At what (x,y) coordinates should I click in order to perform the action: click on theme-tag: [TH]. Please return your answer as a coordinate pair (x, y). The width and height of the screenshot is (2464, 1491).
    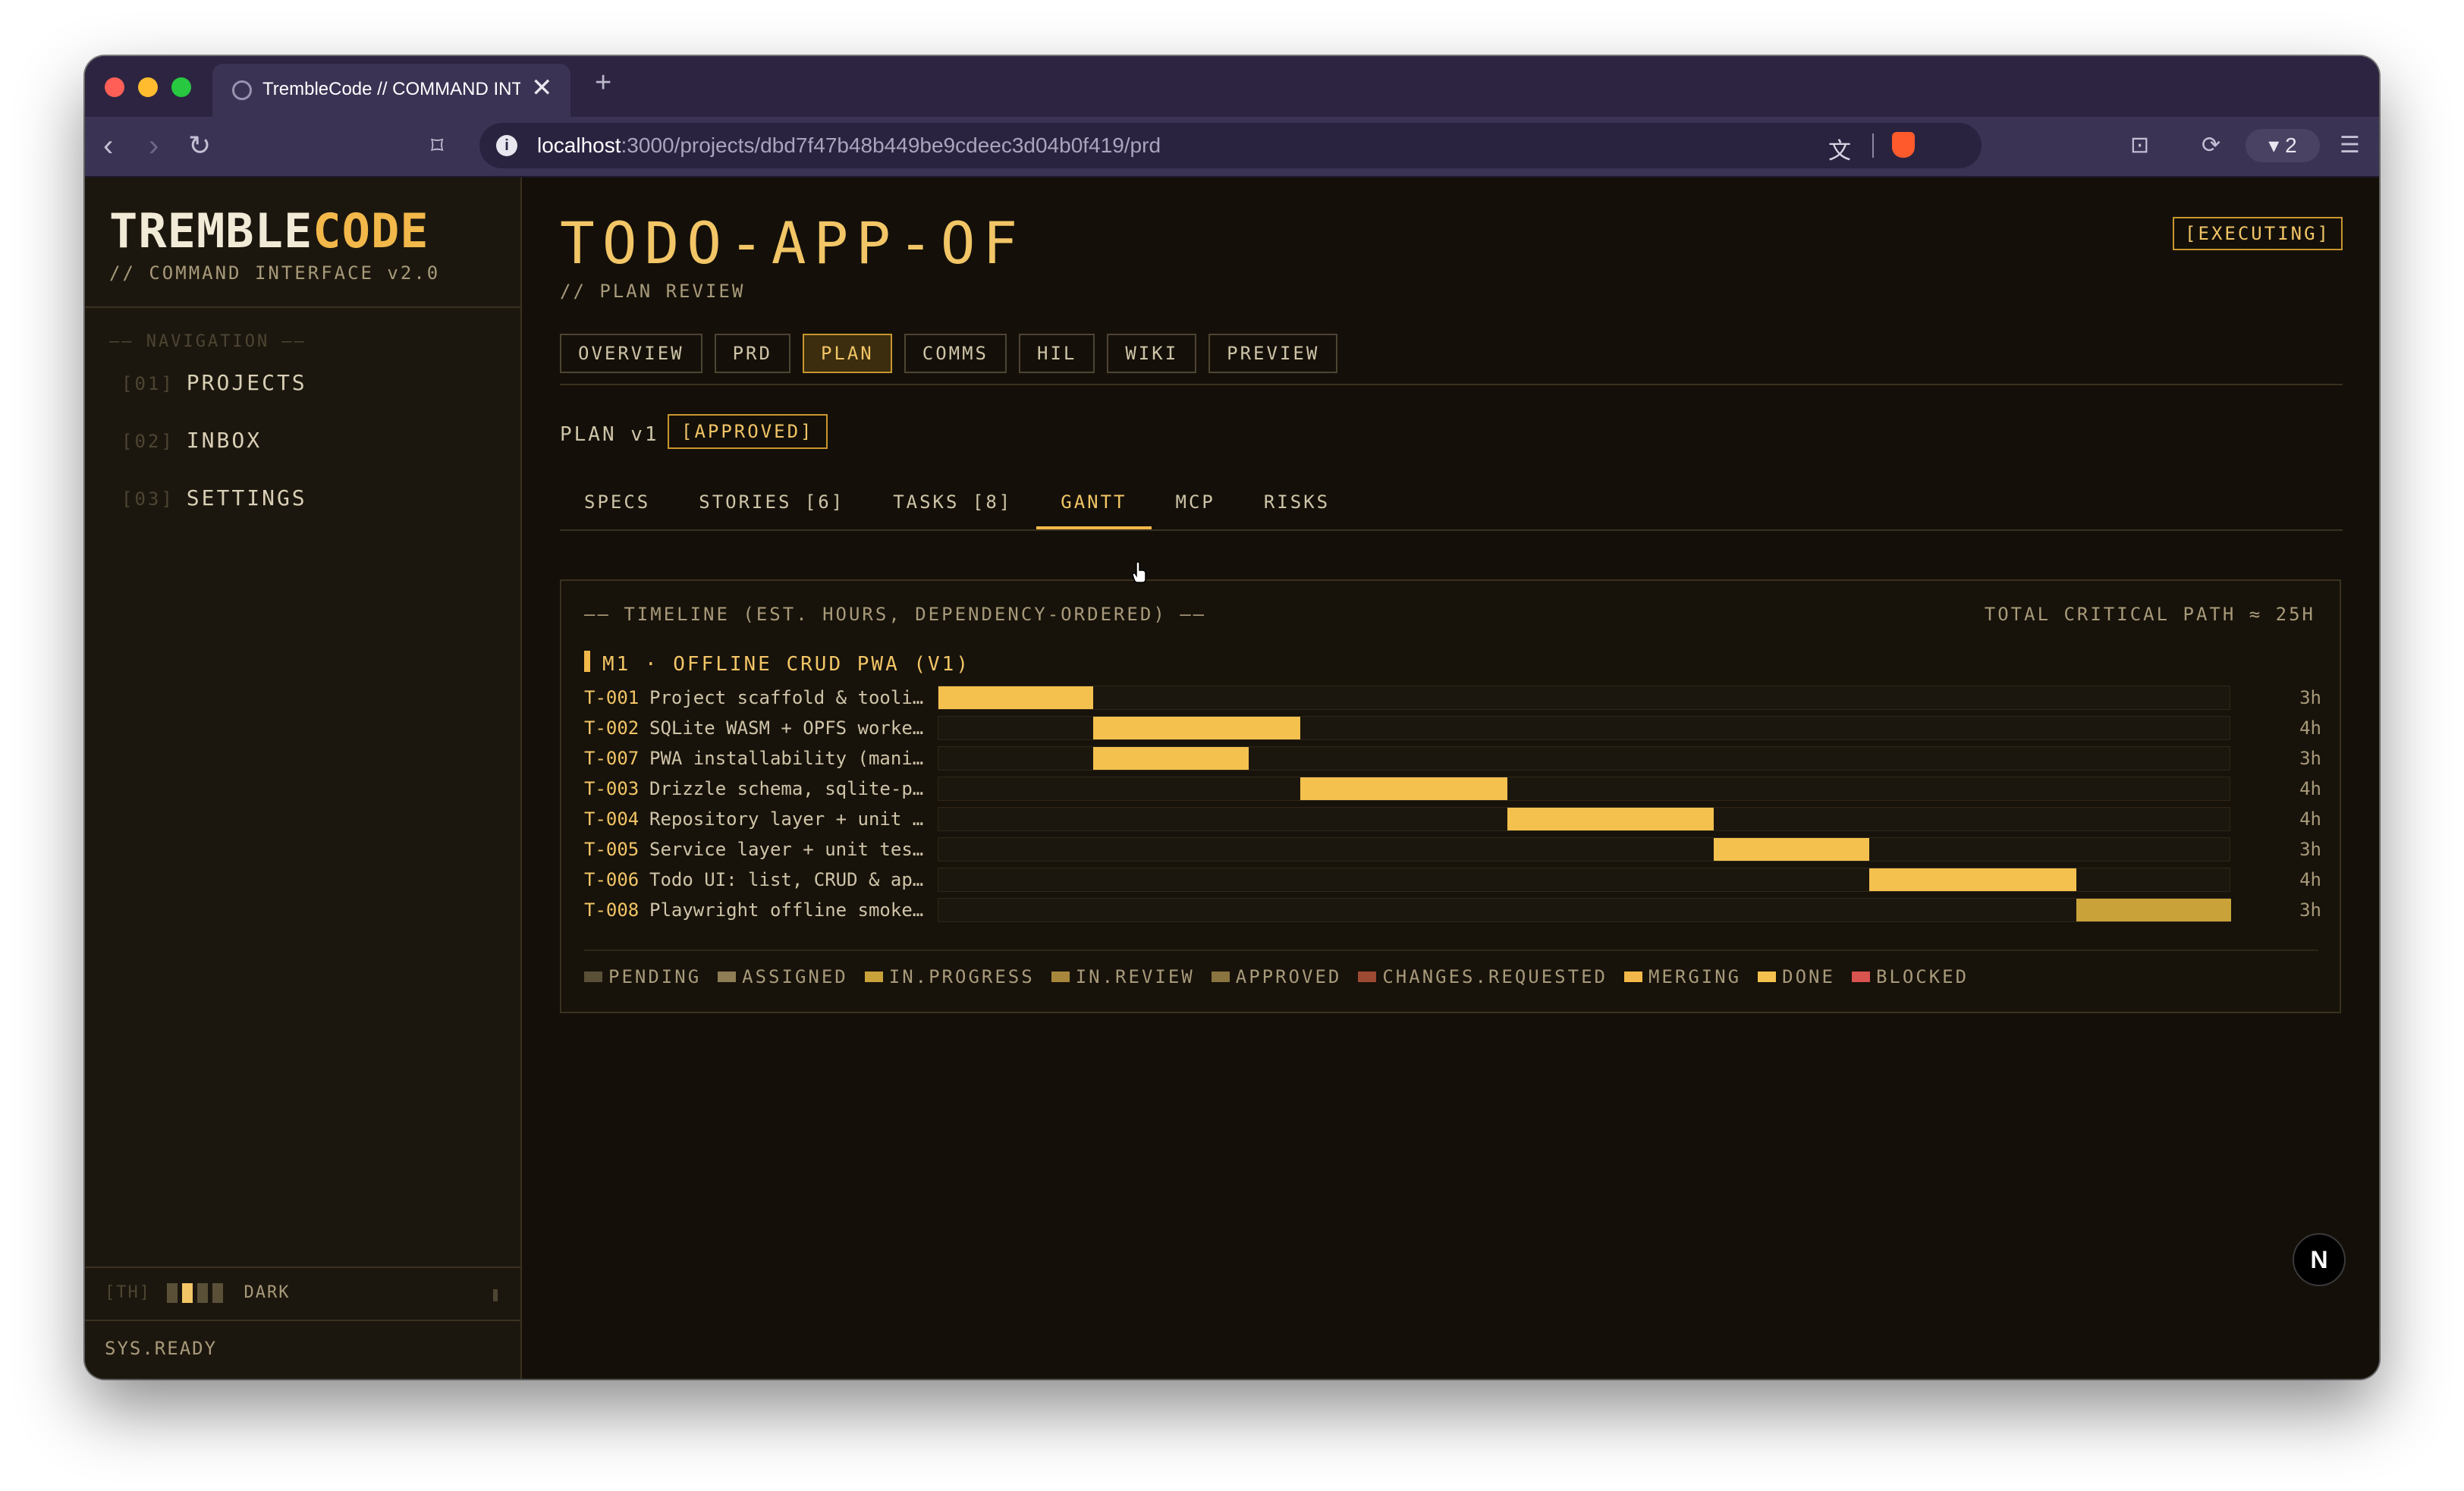
    Looking at the image, I should click on (128, 1292).